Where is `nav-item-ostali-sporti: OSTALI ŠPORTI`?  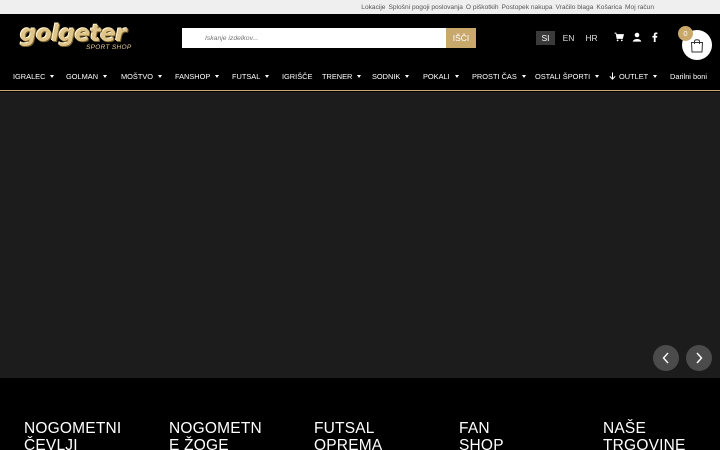
nav-item-ostali-sporti: OSTALI ŠPORTI is located at coordinates (567, 76).